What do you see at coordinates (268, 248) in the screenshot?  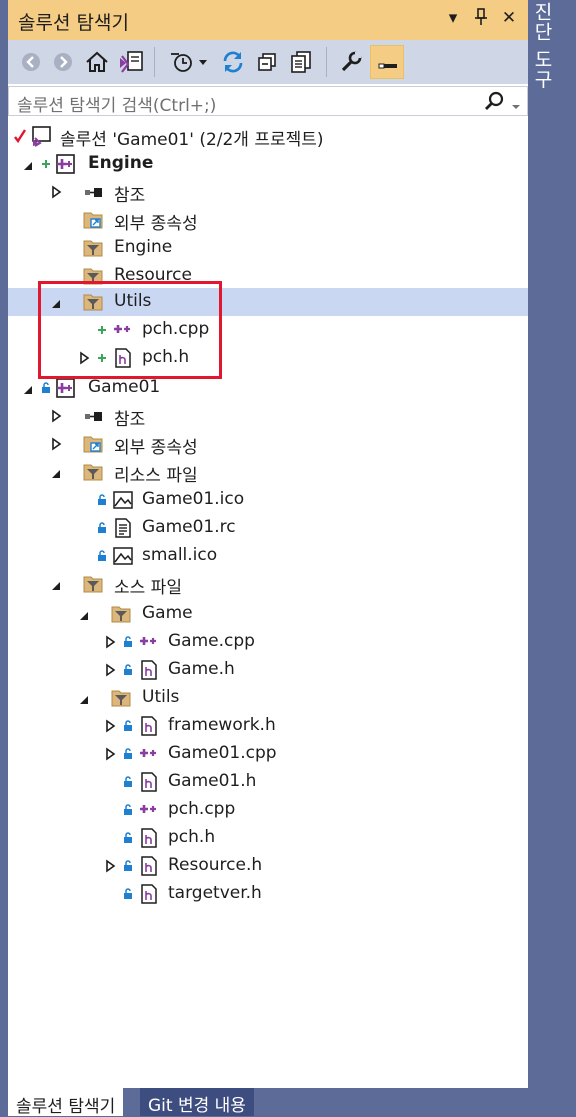 I see `tree-row-engine-filter: Engine` at bounding box center [268, 248].